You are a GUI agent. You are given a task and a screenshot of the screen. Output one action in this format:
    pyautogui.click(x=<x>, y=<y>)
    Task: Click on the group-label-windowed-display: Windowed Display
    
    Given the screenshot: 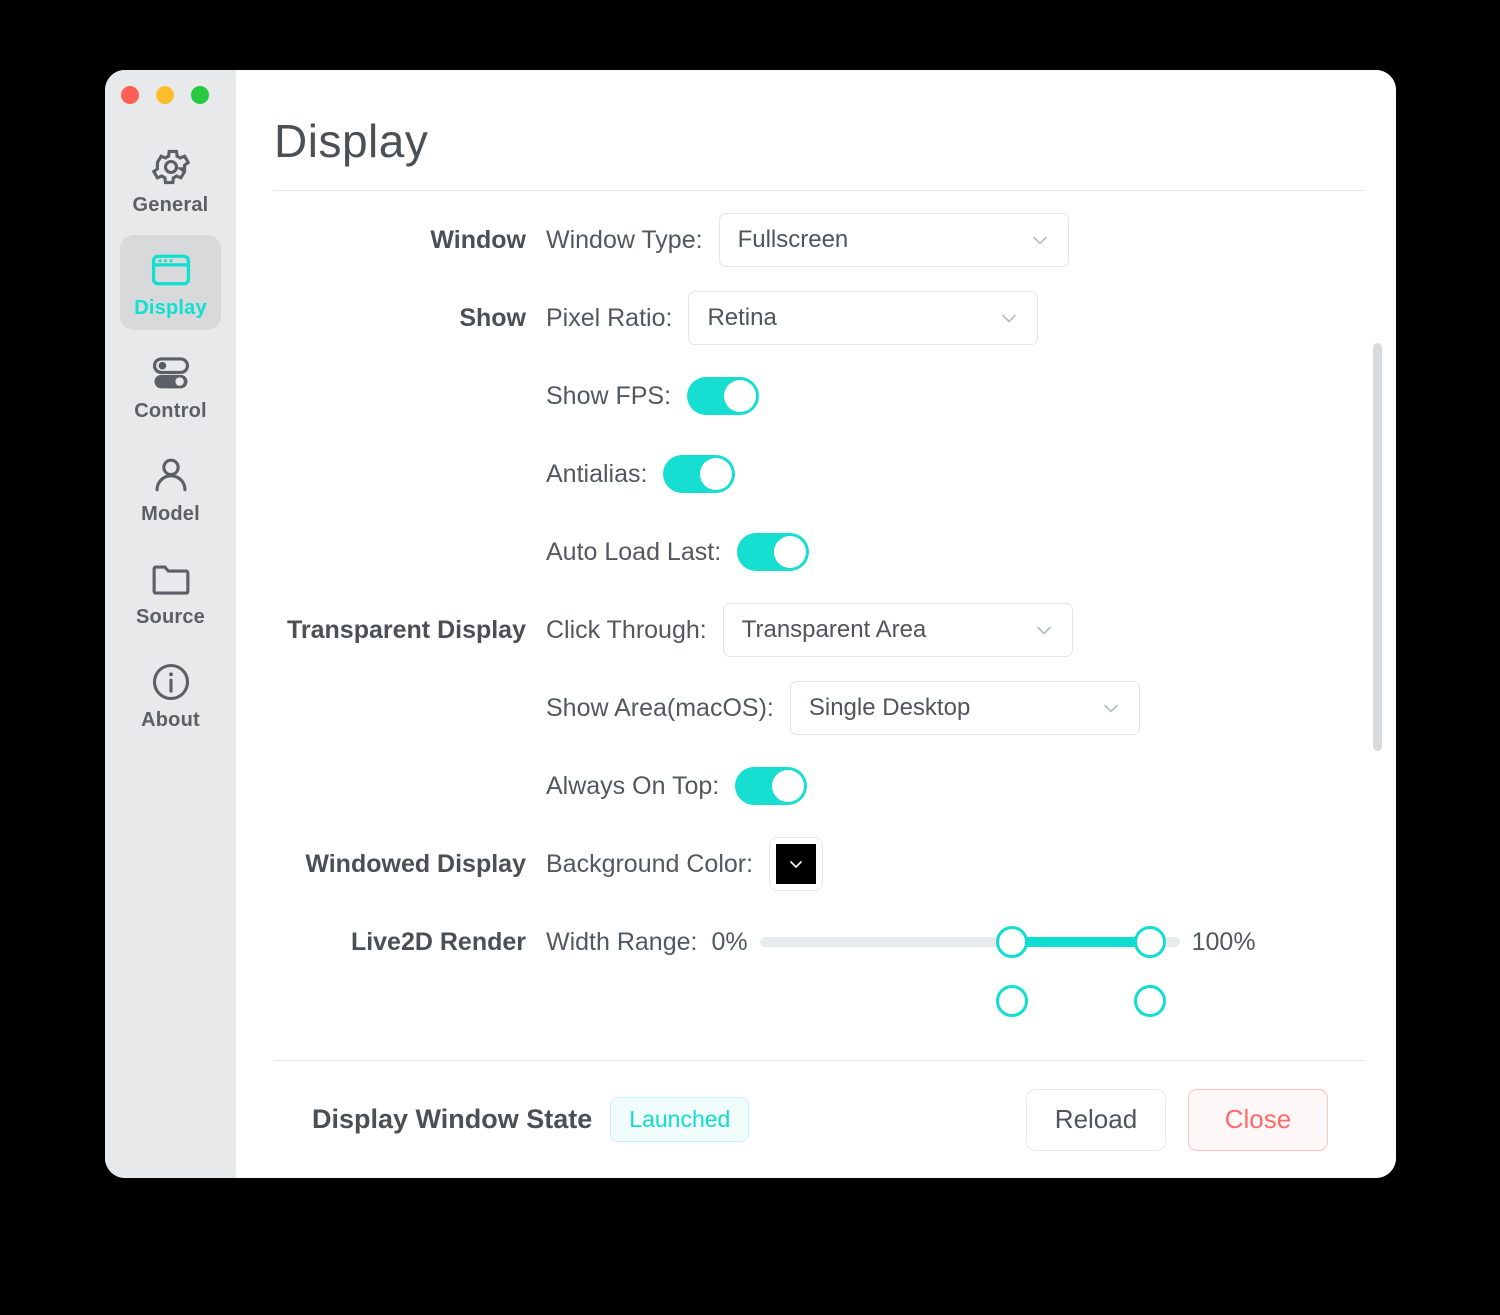 What is the action you would take?
    pyautogui.click(x=415, y=863)
    